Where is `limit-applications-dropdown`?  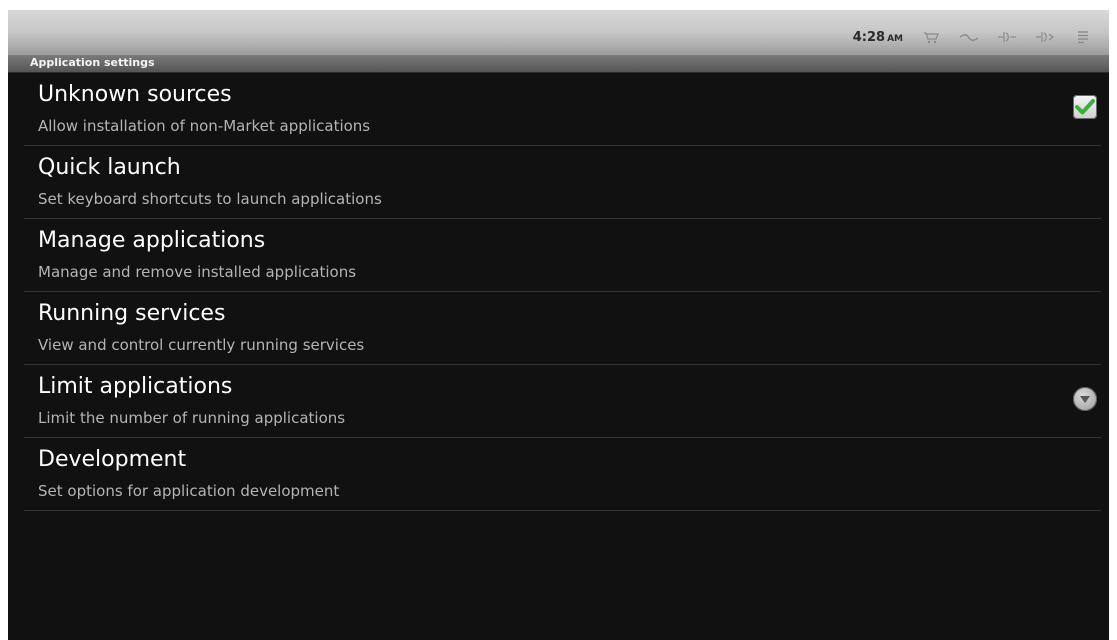
limit-applications-dropdown is located at coordinates (1085, 399).